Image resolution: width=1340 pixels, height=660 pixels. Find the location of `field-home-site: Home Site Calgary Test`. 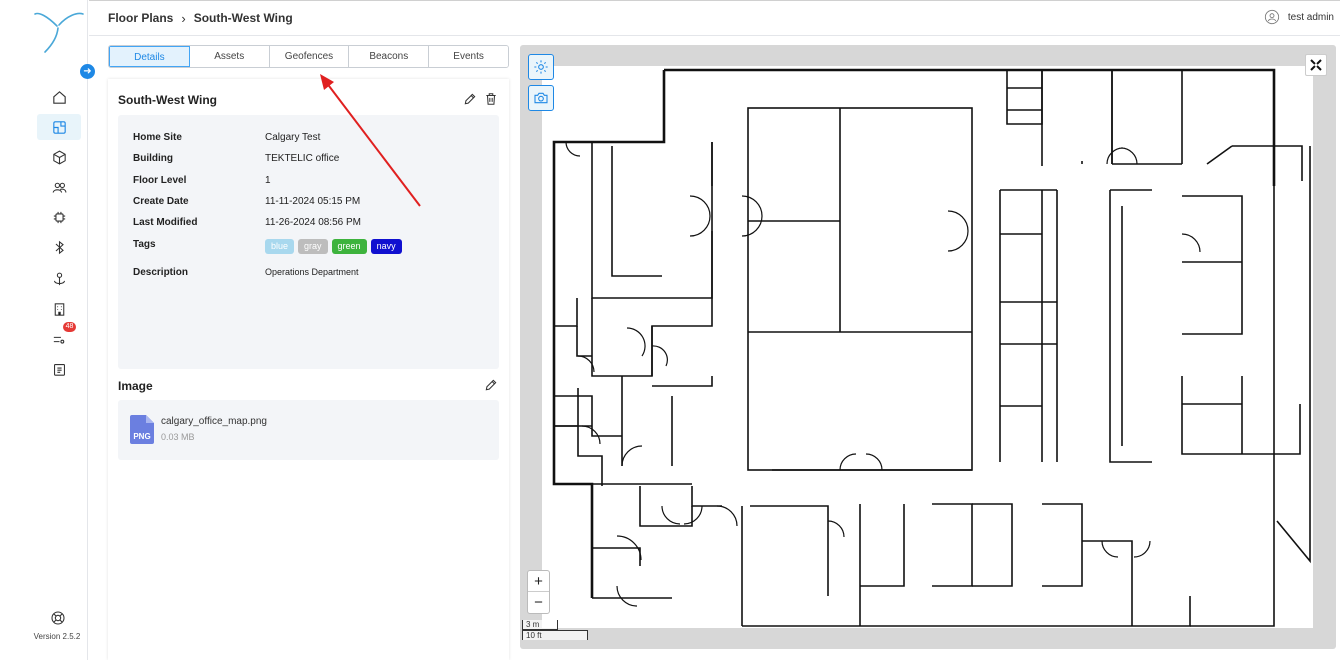

field-home-site: Home Site Calgary Test is located at coordinates (226, 137).